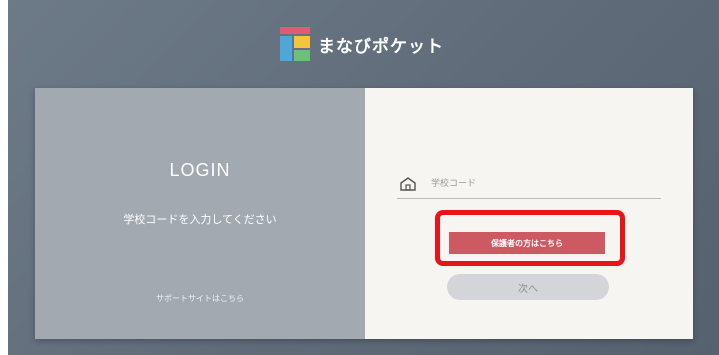  Describe the element at coordinates (200, 298) in the screenshot. I see `support-site-link: サポートサイトはこちら` at that location.